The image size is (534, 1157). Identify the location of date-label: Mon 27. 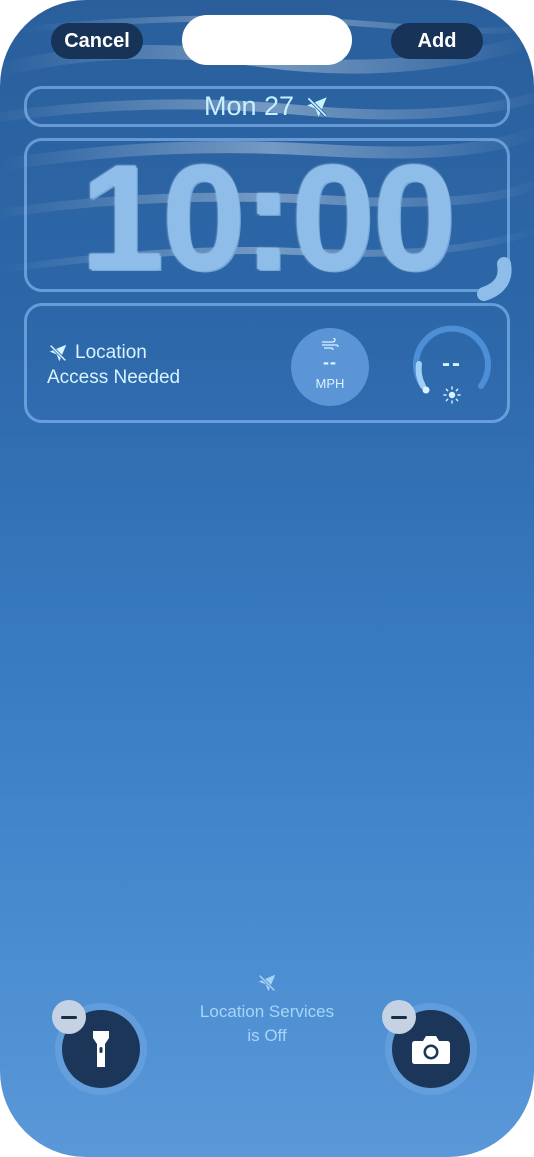
(249, 106).